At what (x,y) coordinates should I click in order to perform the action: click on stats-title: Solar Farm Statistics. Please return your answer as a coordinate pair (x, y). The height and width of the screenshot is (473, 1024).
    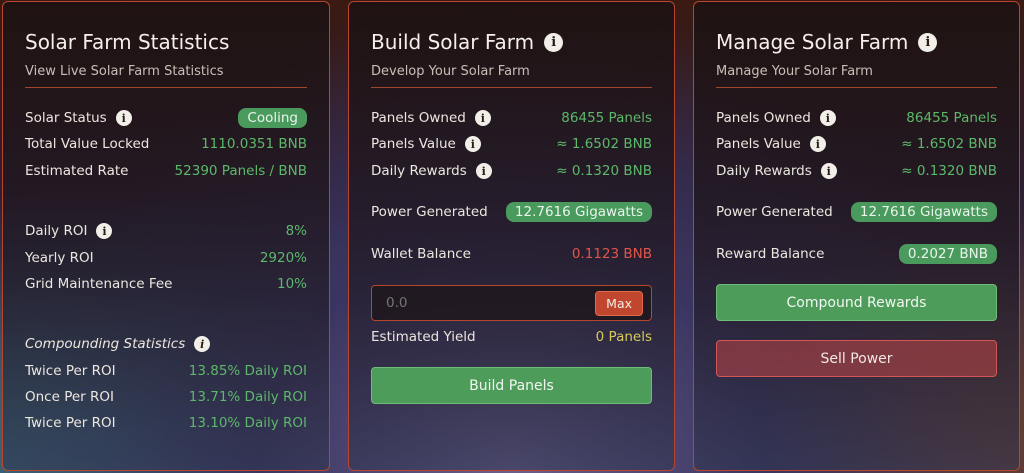
    Looking at the image, I should click on (127, 42).